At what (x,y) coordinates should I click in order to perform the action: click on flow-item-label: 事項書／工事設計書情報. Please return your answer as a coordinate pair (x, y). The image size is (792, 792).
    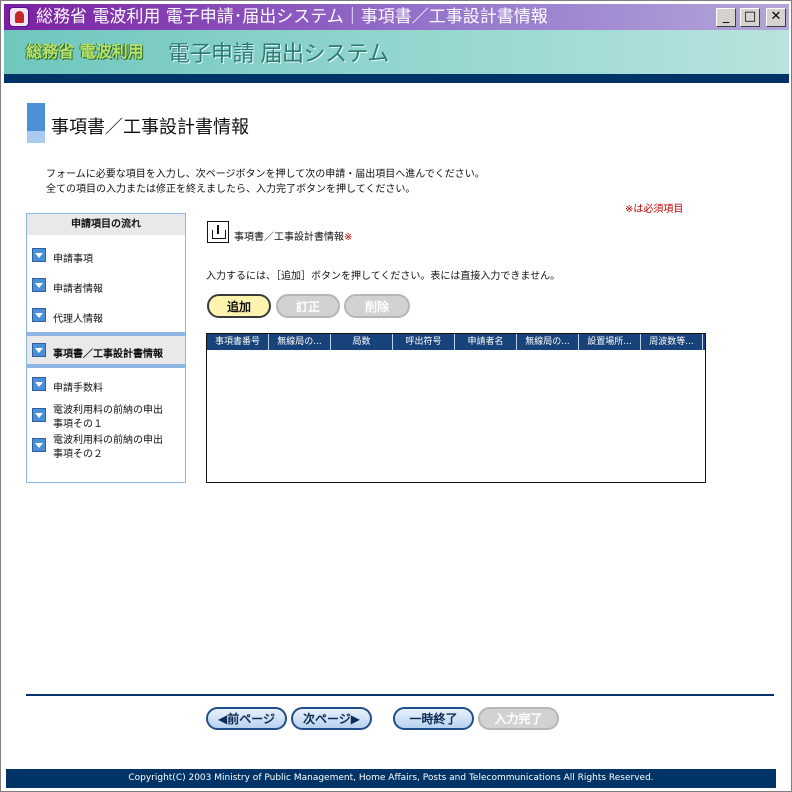
    Looking at the image, I should click on (108, 354).